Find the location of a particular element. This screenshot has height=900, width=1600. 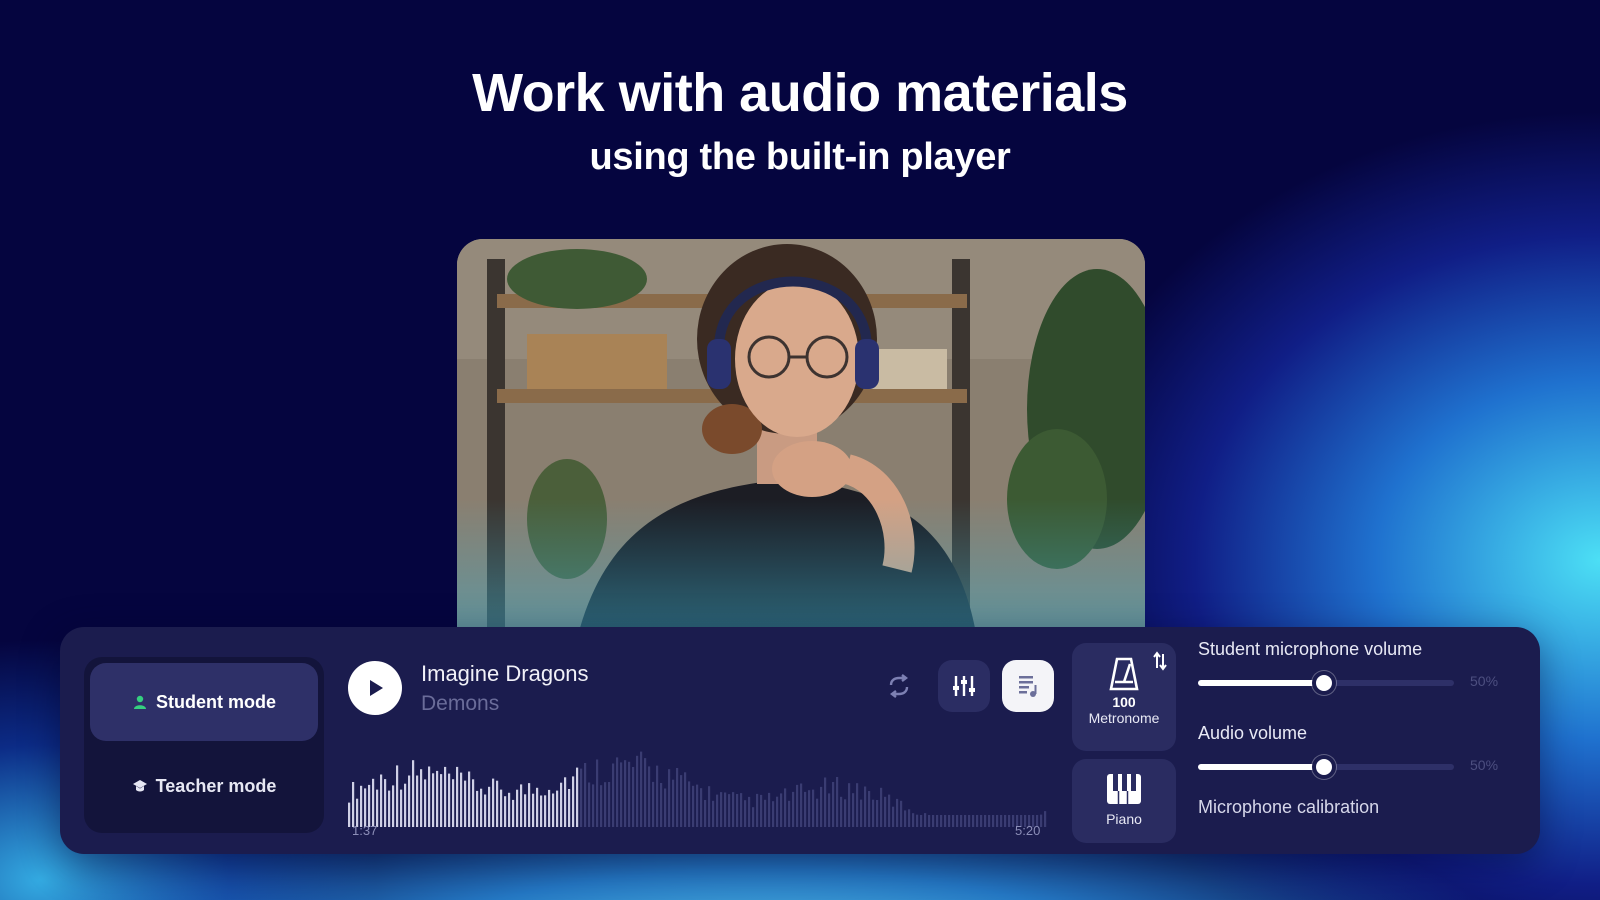

student-mode-button: Student mode is located at coordinates (204, 702).